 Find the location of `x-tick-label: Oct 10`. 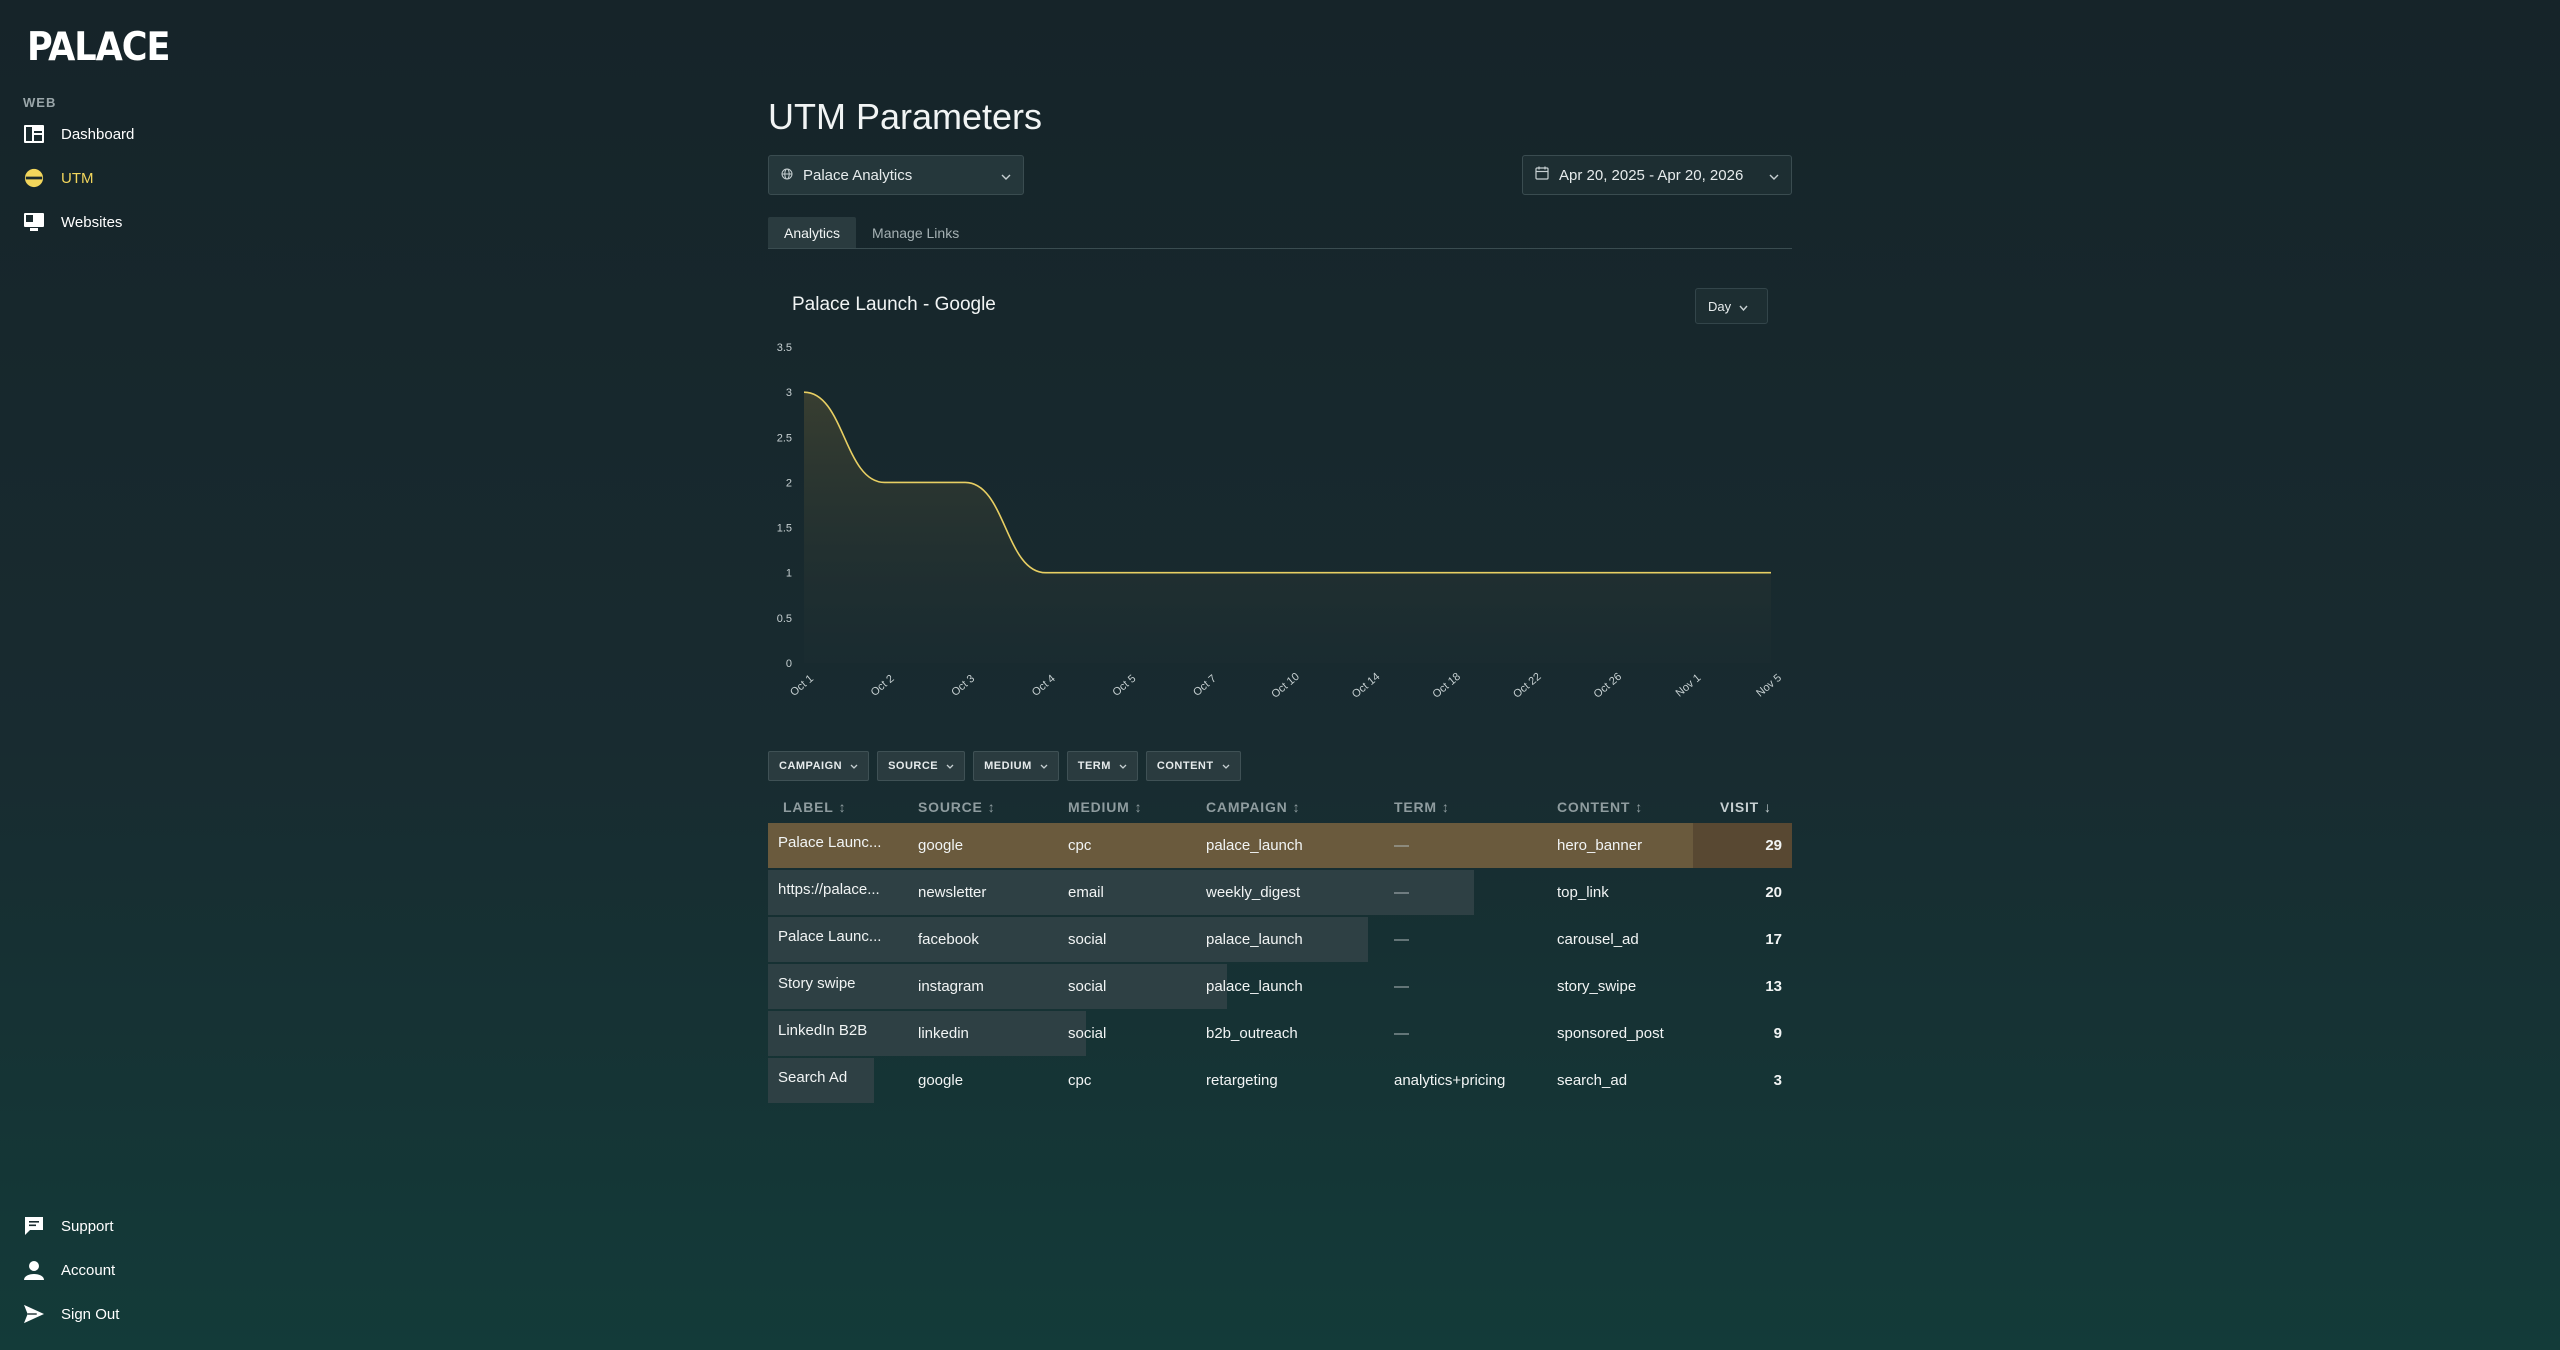

x-tick-label: Oct 10 is located at coordinates (1285, 686).